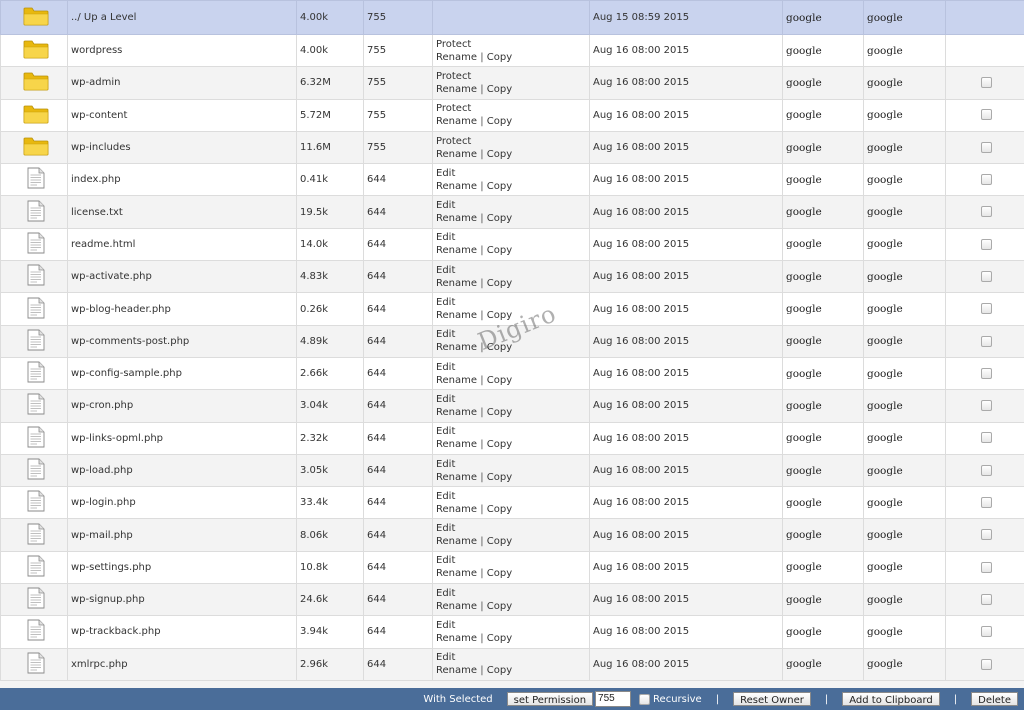  I want to click on file-name: wp-includes, so click(182, 147).